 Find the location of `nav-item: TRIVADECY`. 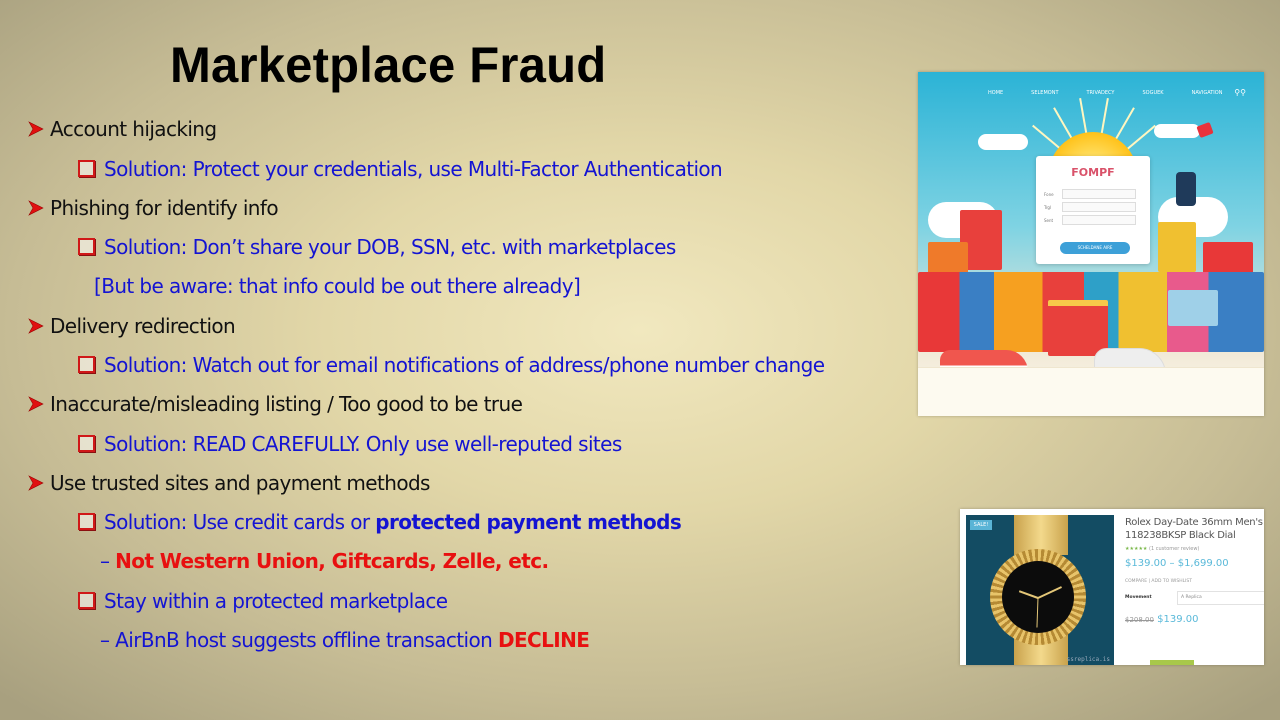

nav-item: TRIVADECY is located at coordinates (1100, 93).